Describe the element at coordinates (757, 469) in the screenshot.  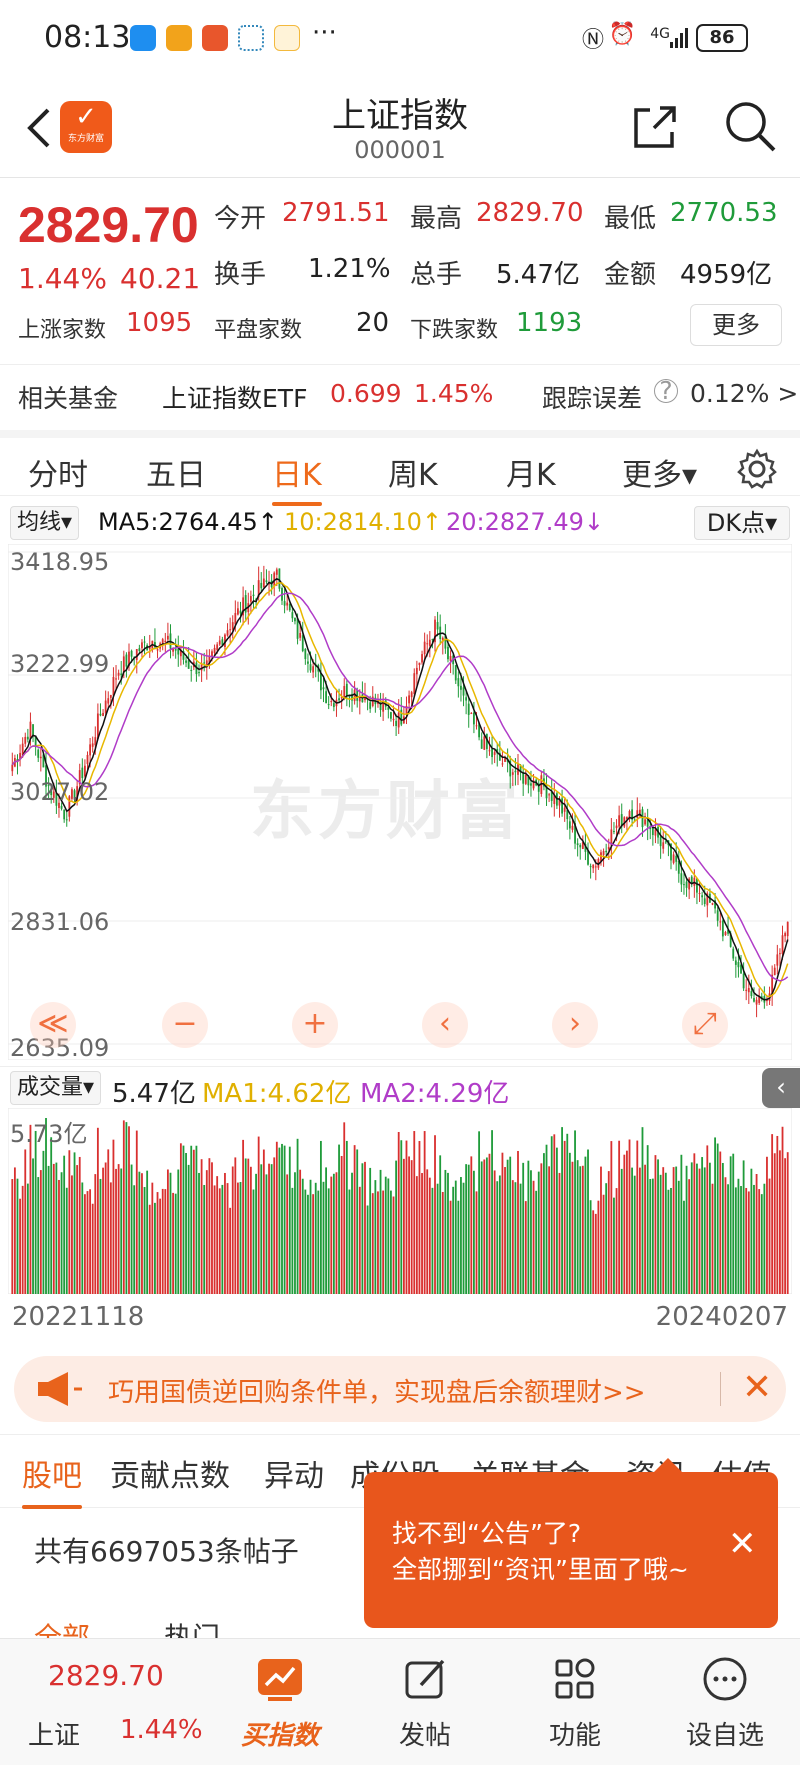
I see `gear-icon` at that location.